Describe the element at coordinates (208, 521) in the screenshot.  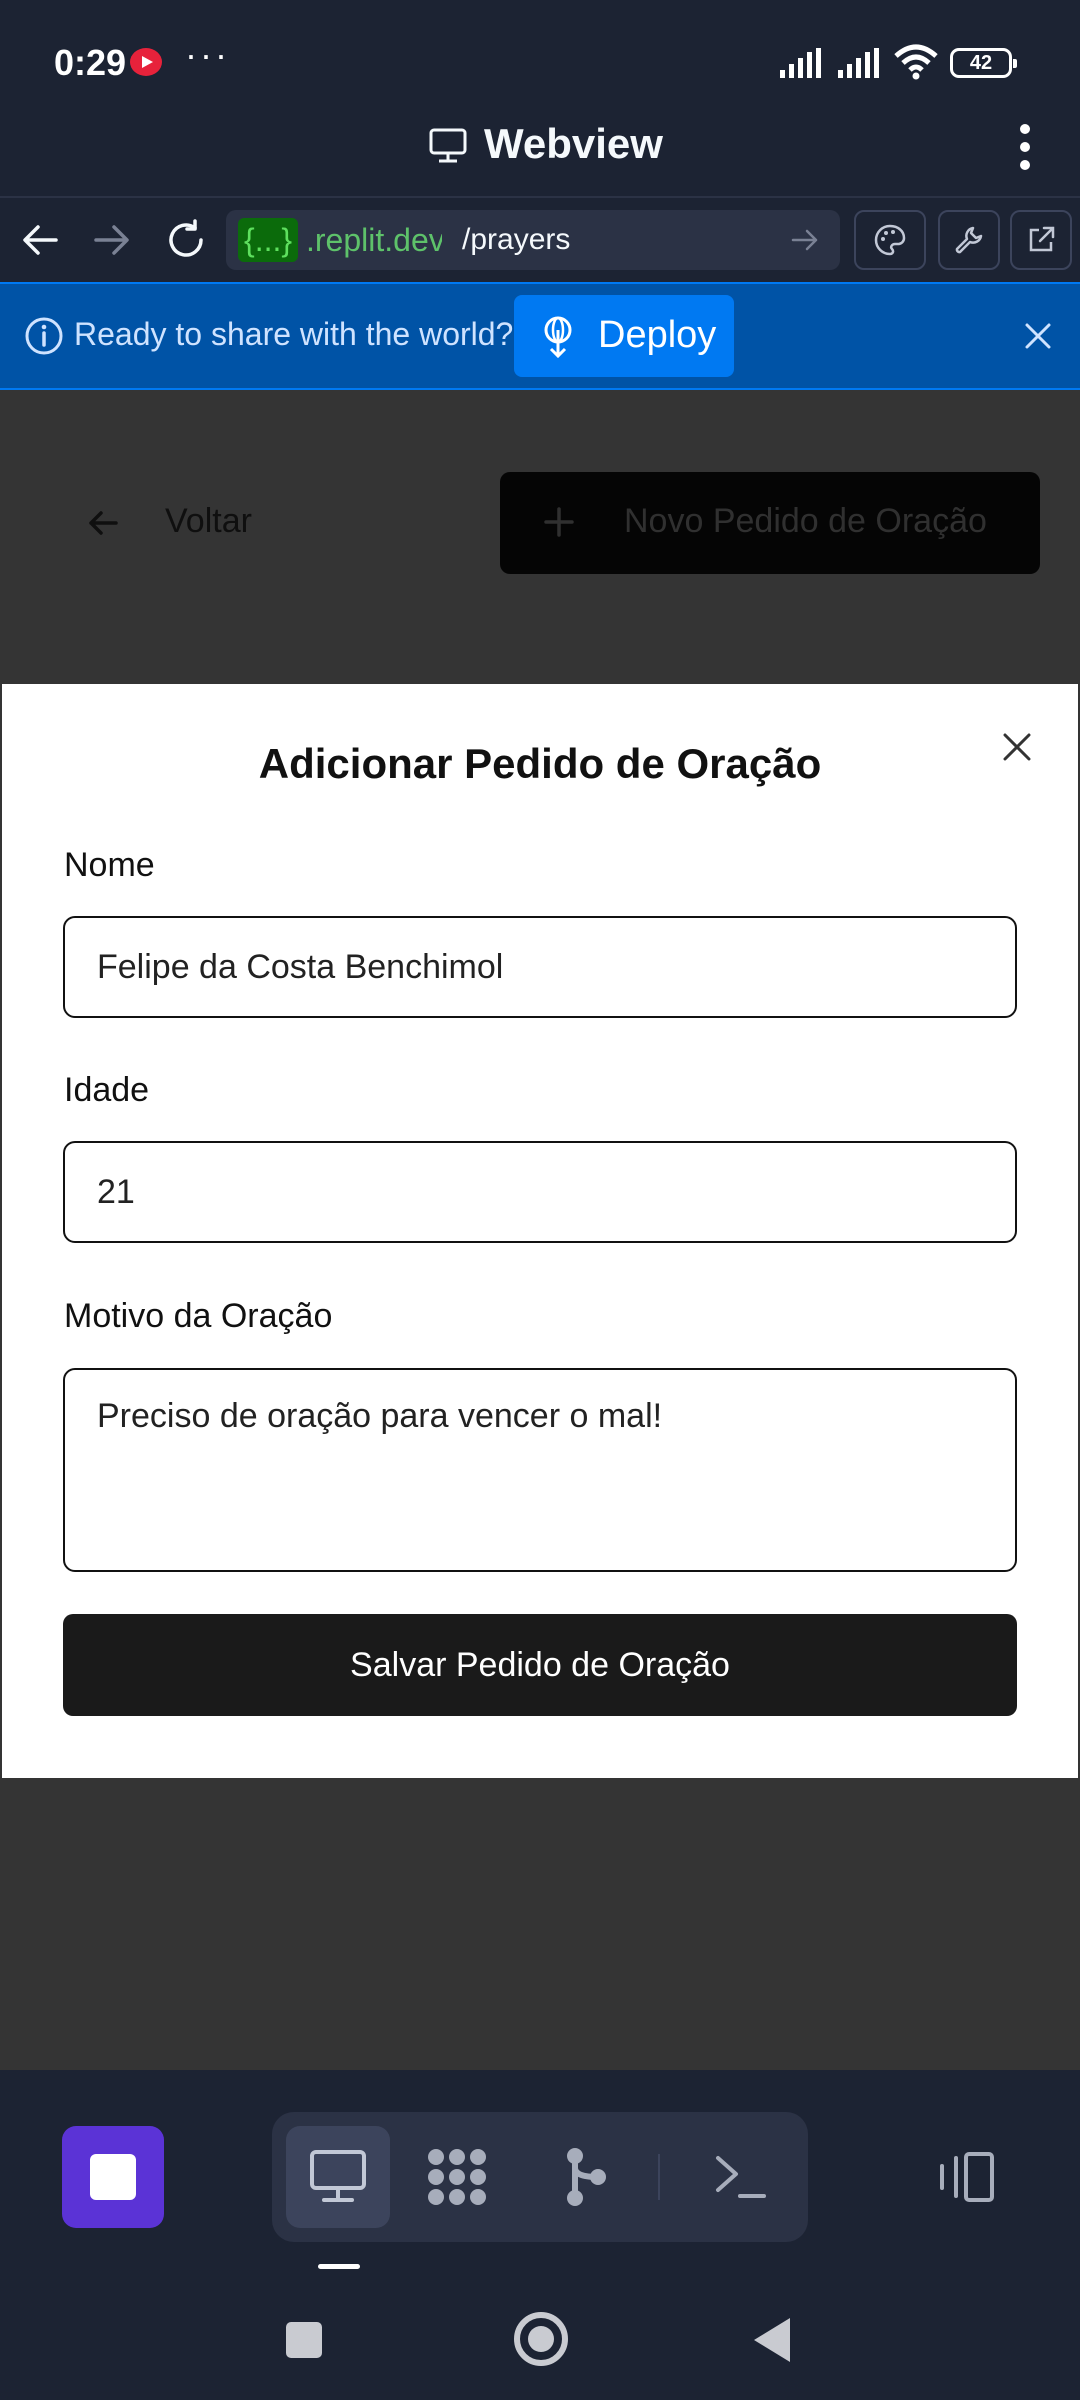
I see `back-label: Voltar` at that location.